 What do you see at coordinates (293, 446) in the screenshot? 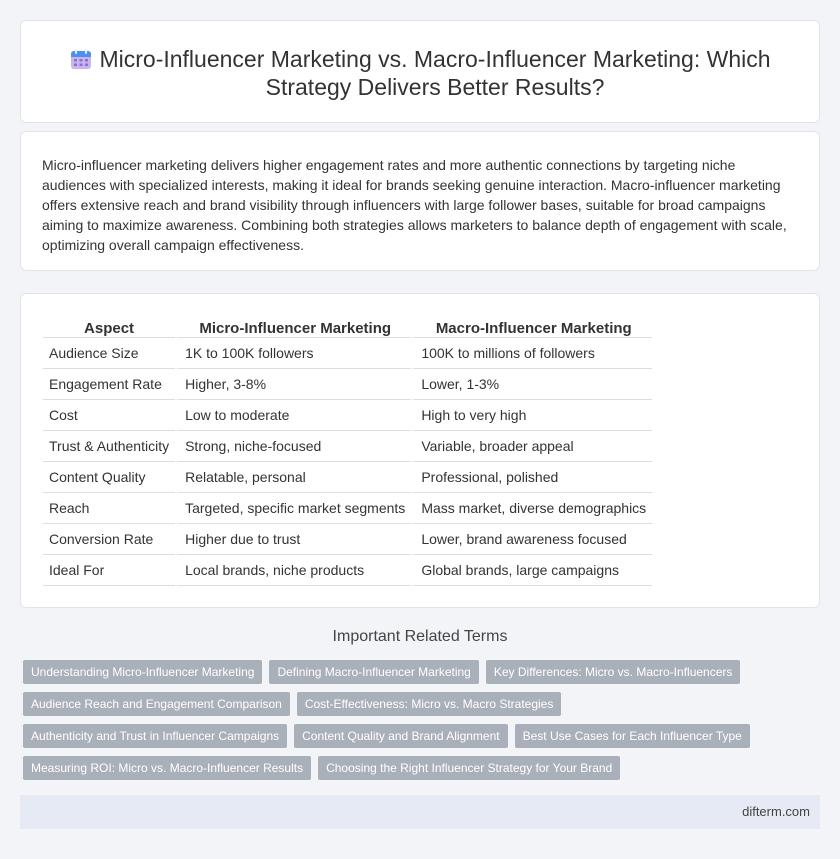
I see `cell-micro: Strong, niche-focused` at bounding box center [293, 446].